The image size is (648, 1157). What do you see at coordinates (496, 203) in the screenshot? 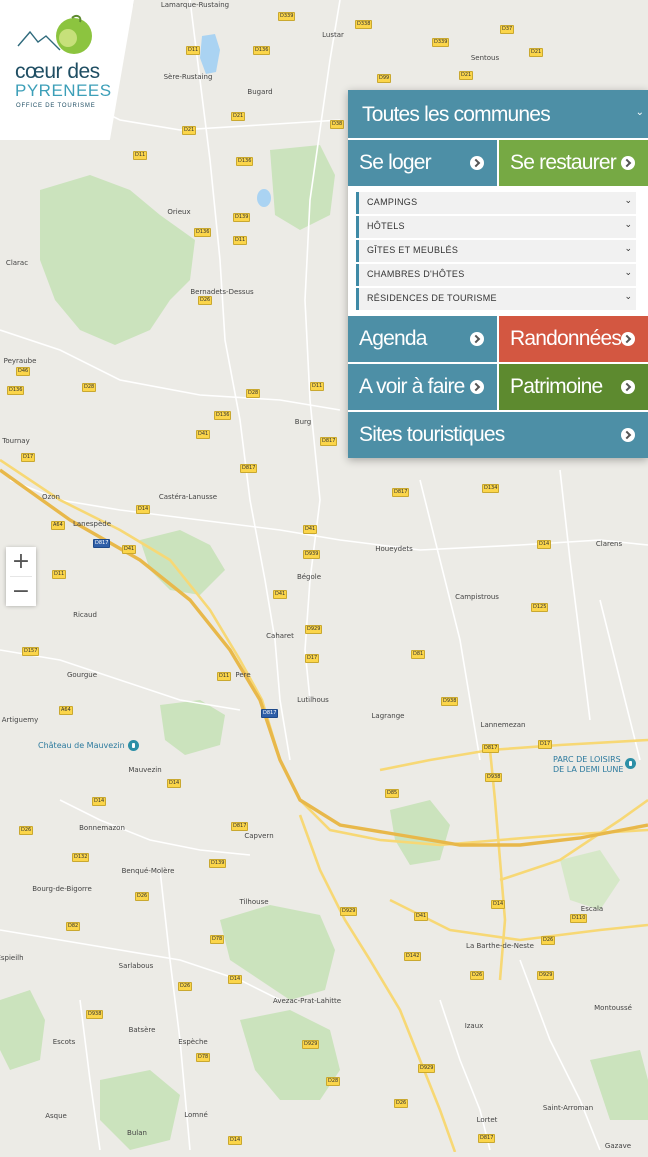
I see `submenu-campings: CAMPINGS ⌄` at bounding box center [496, 203].